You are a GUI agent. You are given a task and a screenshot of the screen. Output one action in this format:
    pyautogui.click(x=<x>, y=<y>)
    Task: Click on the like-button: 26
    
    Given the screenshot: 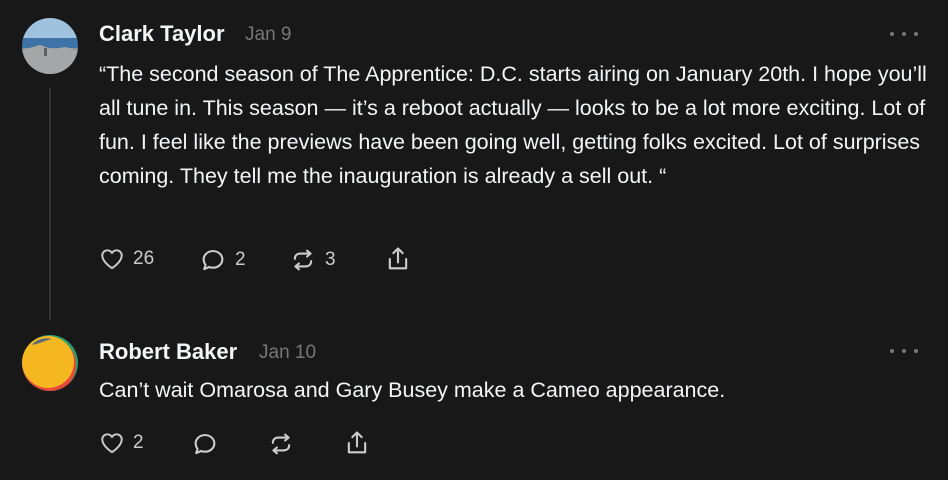 What is the action you would take?
    pyautogui.click(x=126, y=259)
    